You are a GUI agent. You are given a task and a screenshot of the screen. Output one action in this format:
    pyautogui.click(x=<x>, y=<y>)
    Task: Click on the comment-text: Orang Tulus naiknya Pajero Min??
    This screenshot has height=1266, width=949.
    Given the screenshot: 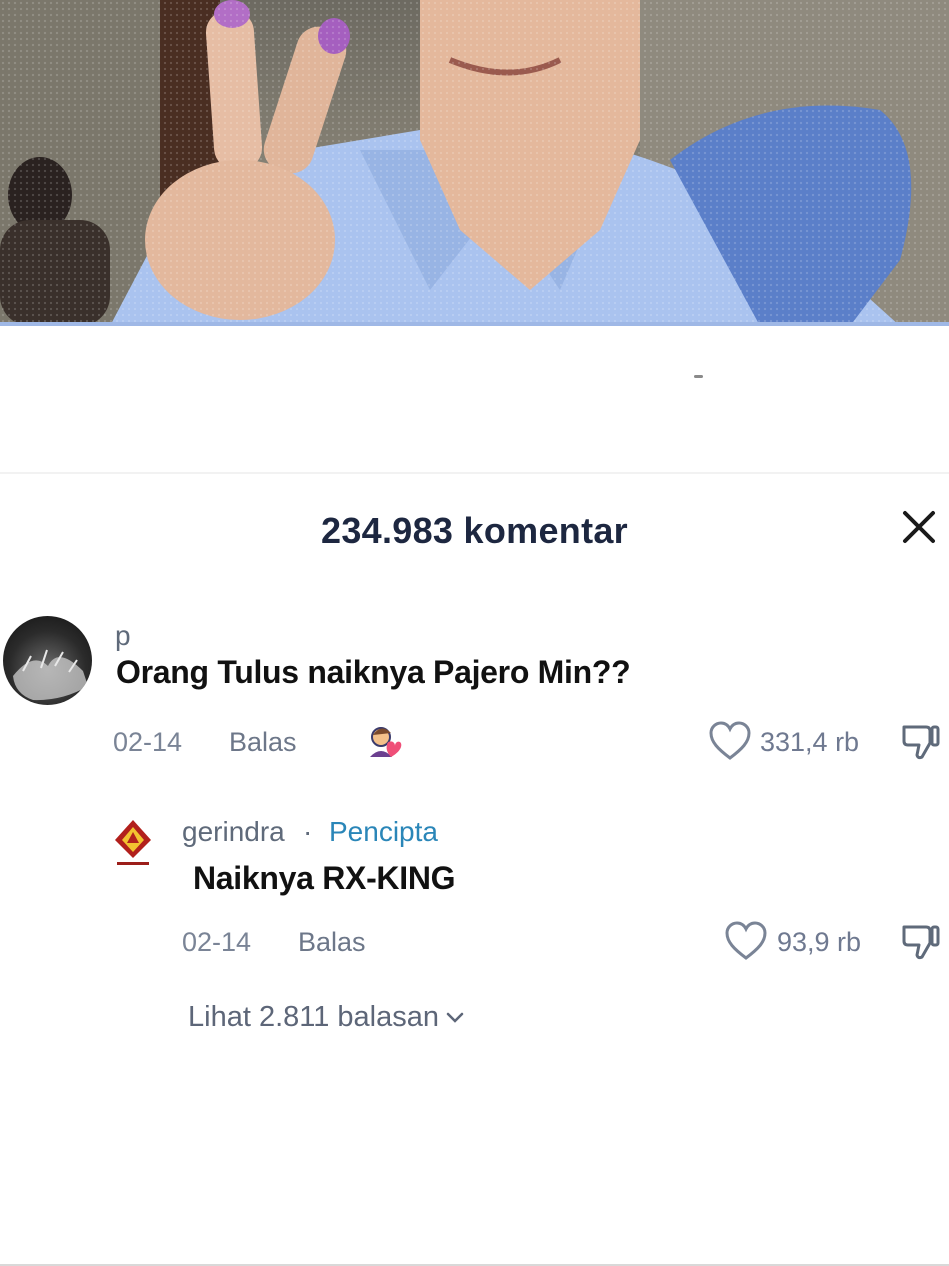 What is the action you would take?
    pyautogui.click(x=373, y=672)
    